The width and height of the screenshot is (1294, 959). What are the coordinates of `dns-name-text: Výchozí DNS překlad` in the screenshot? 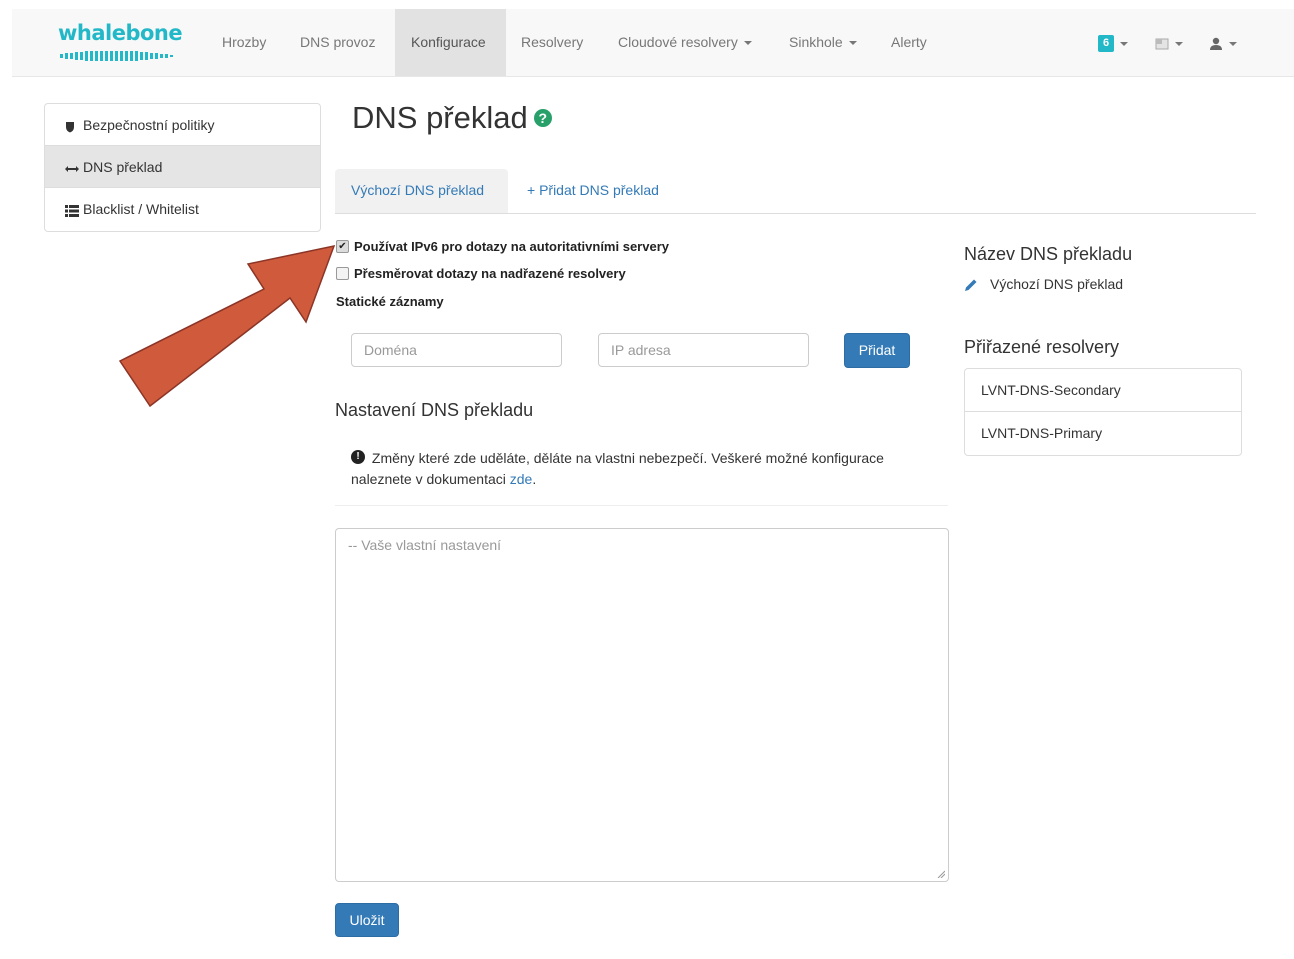 It's located at (1057, 284).